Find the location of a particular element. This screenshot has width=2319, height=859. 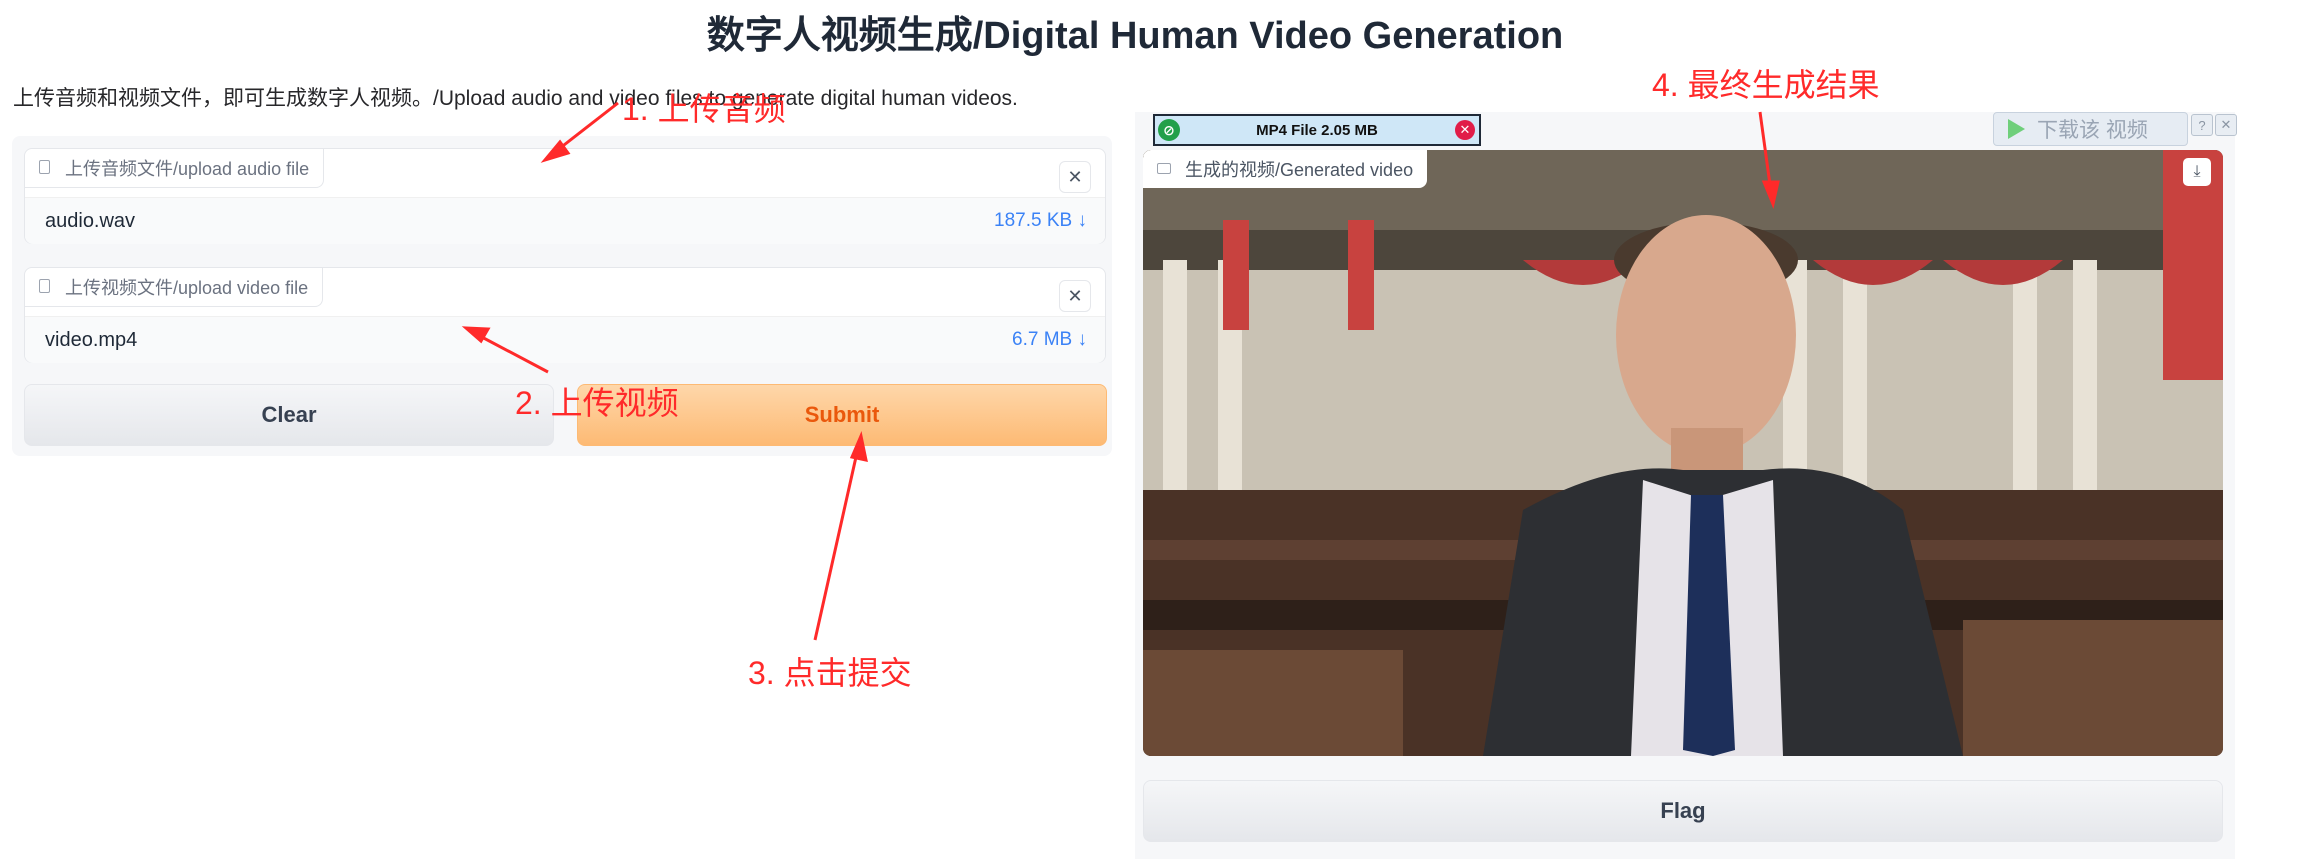

annotation-step-2: 2. 上传视频 is located at coordinates (597, 403).